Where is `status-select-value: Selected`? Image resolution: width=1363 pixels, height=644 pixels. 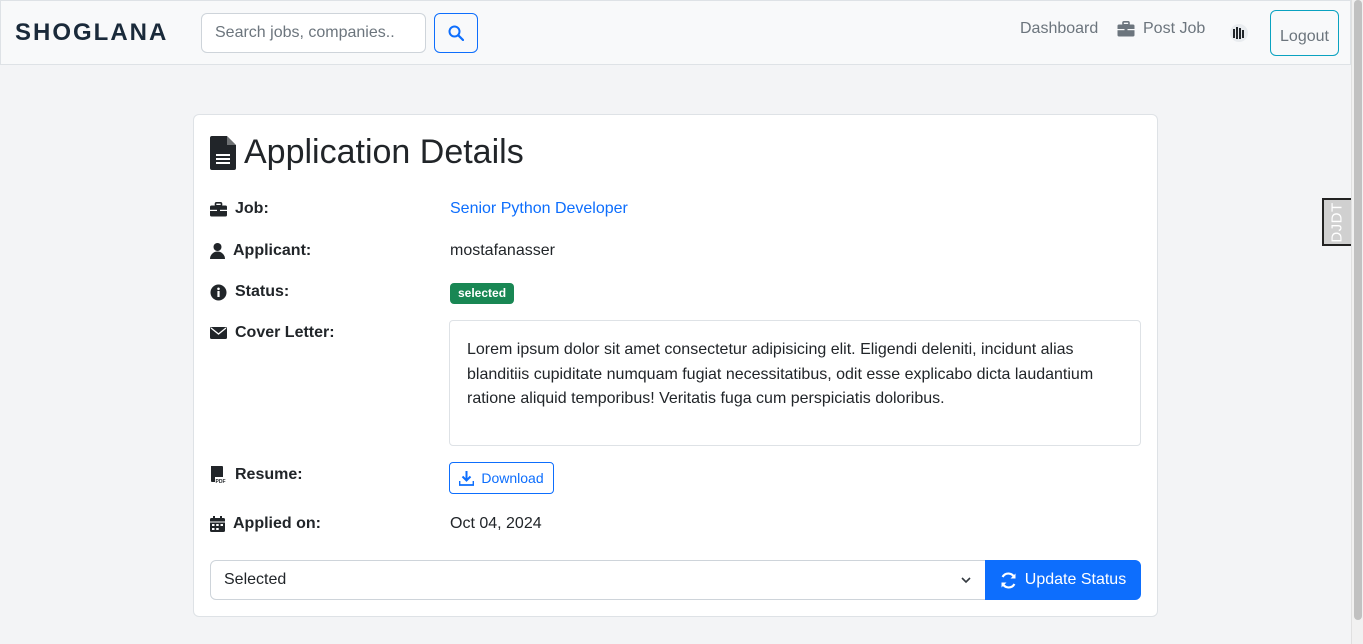 status-select-value: Selected is located at coordinates (255, 579).